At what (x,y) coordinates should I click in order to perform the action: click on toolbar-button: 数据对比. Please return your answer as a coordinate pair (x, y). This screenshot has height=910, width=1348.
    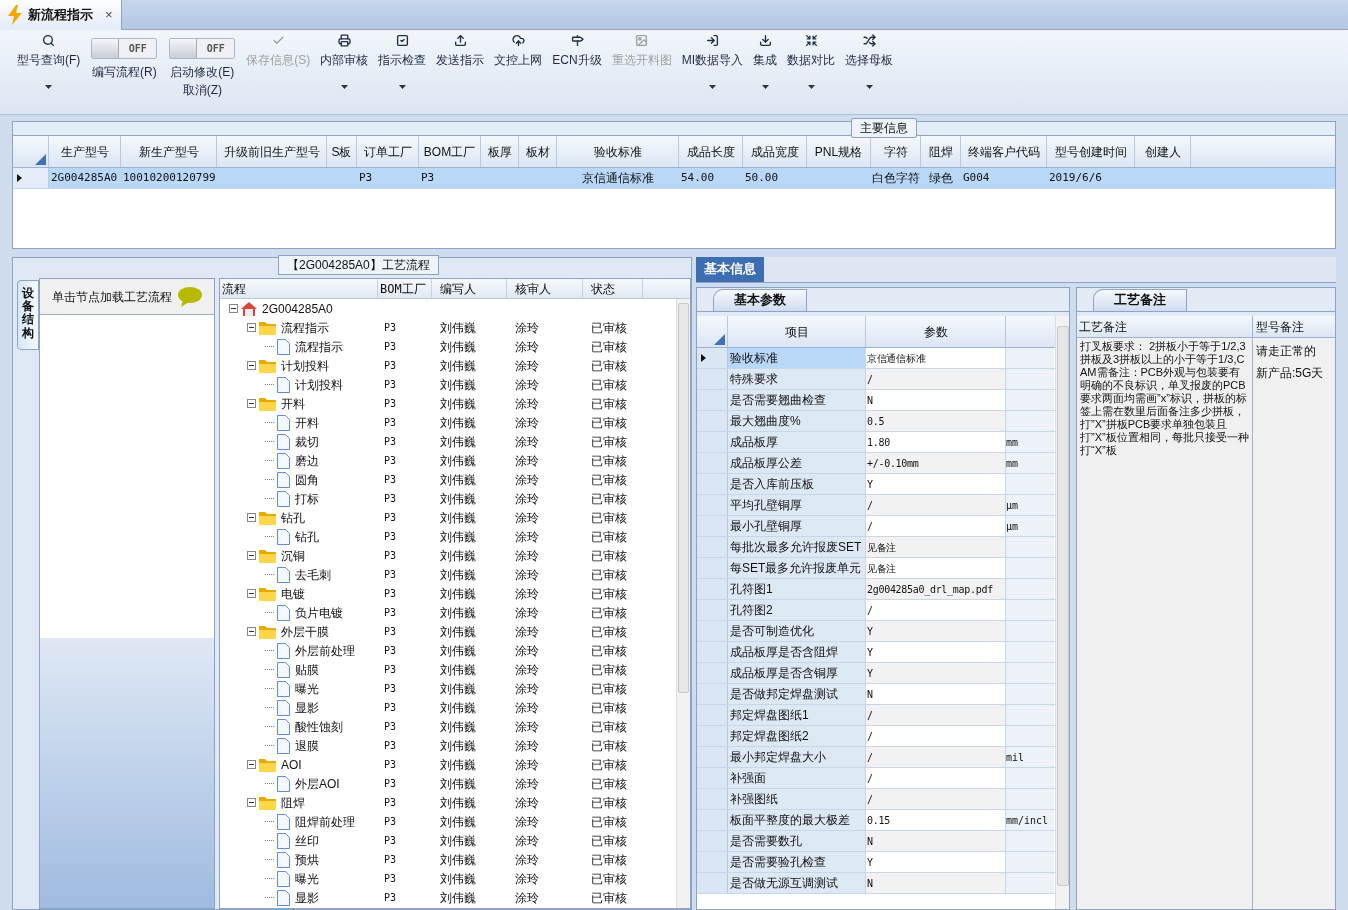
    Looking at the image, I should click on (811, 51).